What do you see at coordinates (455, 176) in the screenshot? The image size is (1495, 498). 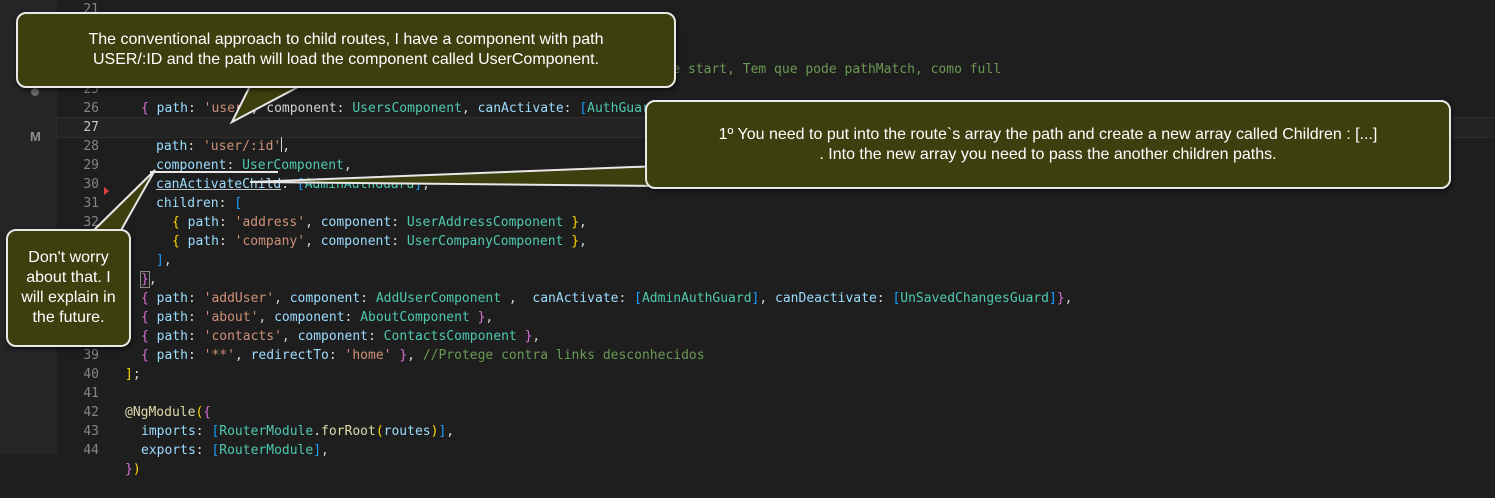 I see `right-callout-tail` at bounding box center [455, 176].